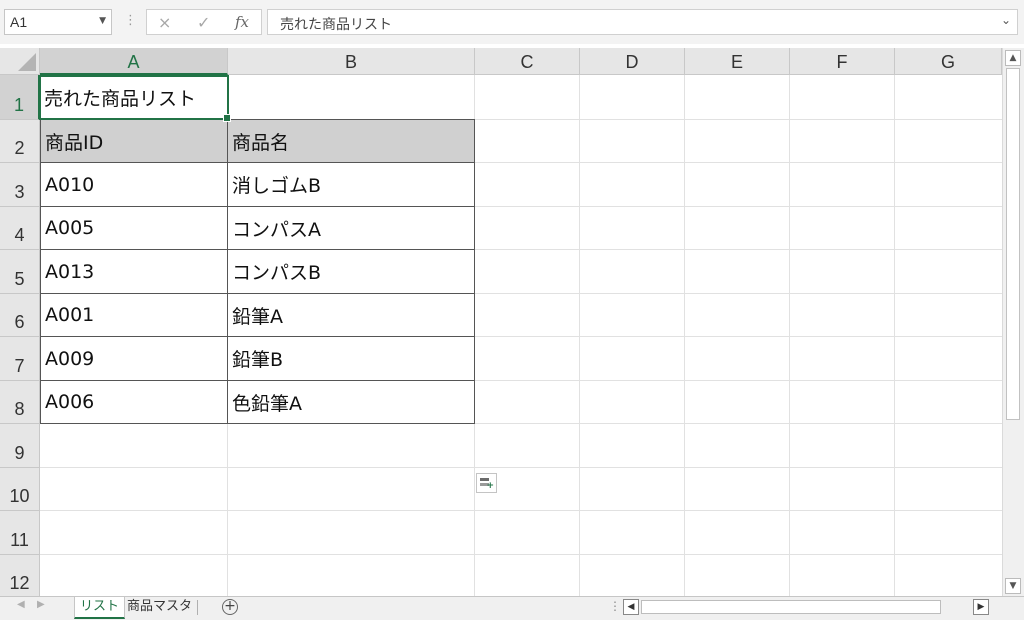 This screenshot has width=1024, height=620. What do you see at coordinates (19, 453) in the screenshot?
I see `row-number: 9` at bounding box center [19, 453].